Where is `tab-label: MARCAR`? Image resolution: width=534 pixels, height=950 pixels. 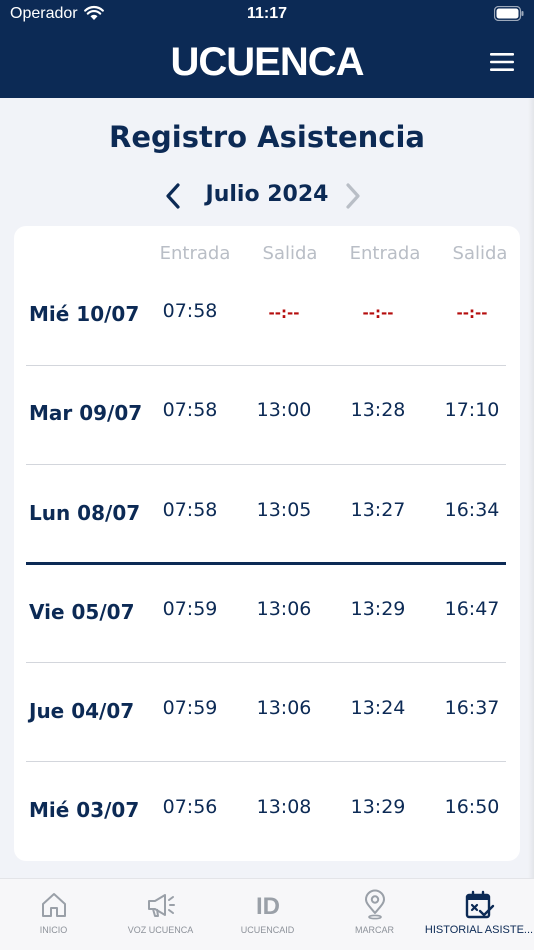 tab-label: MARCAR is located at coordinates (374, 930).